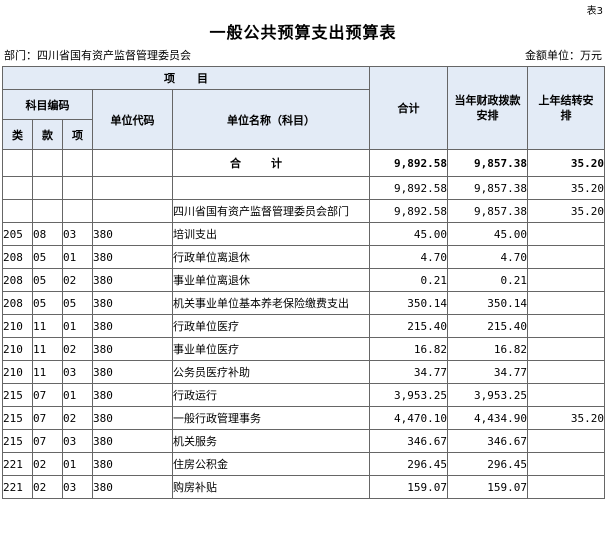 Image resolution: width=606 pixels, height=553 pixels. I want to click on kuan-cell: 08, so click(47, 234).